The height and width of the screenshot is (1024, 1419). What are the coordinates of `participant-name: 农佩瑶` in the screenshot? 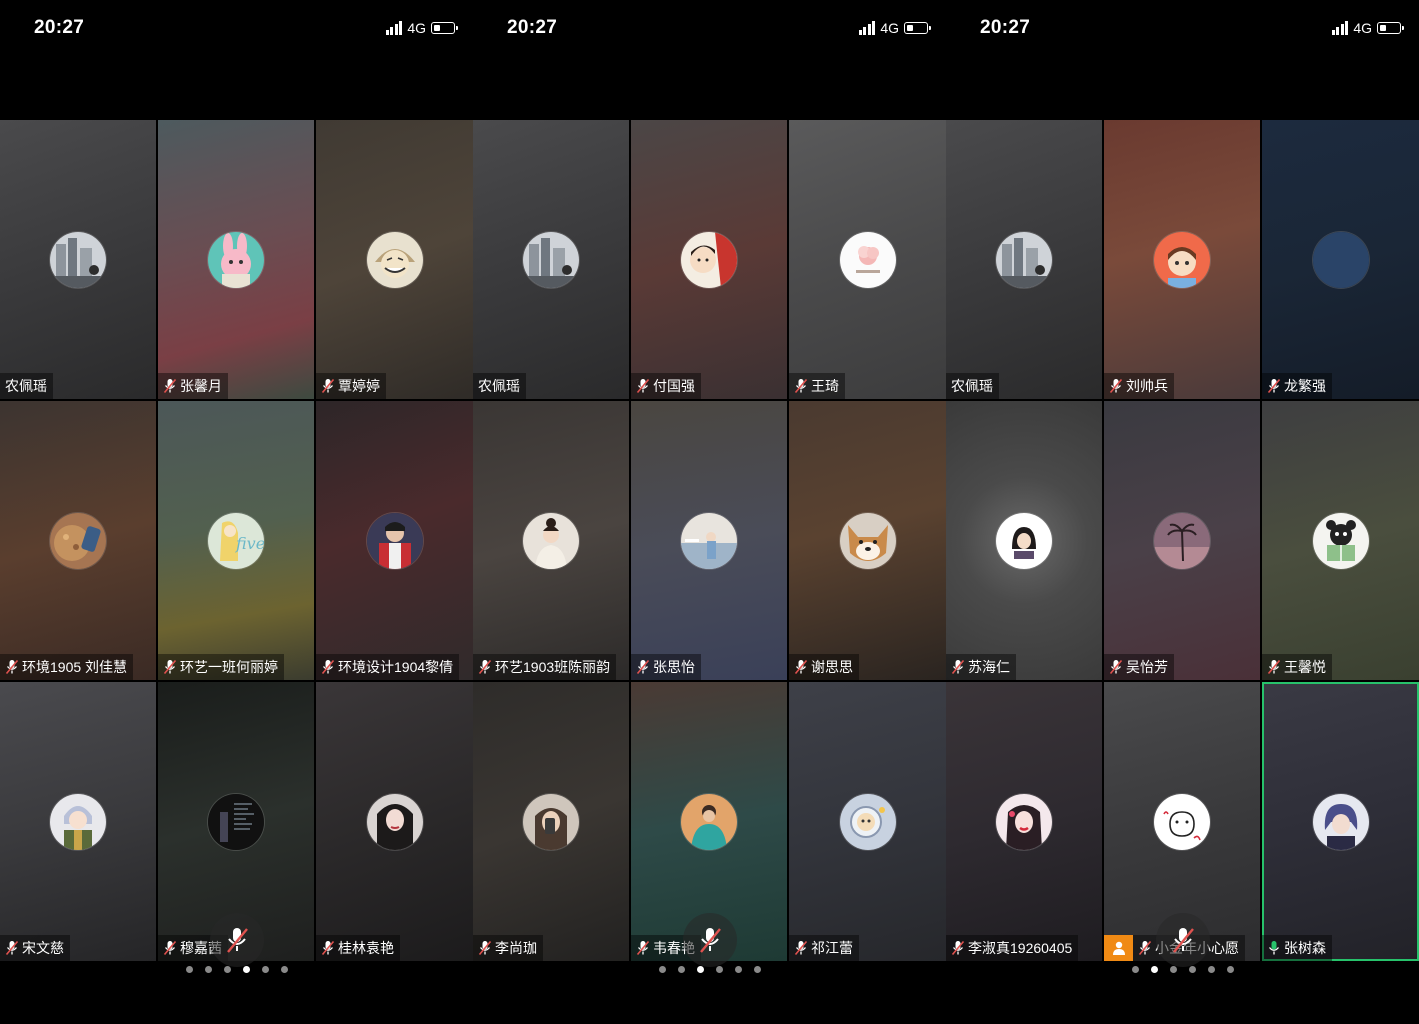 It's located at (499, 386).